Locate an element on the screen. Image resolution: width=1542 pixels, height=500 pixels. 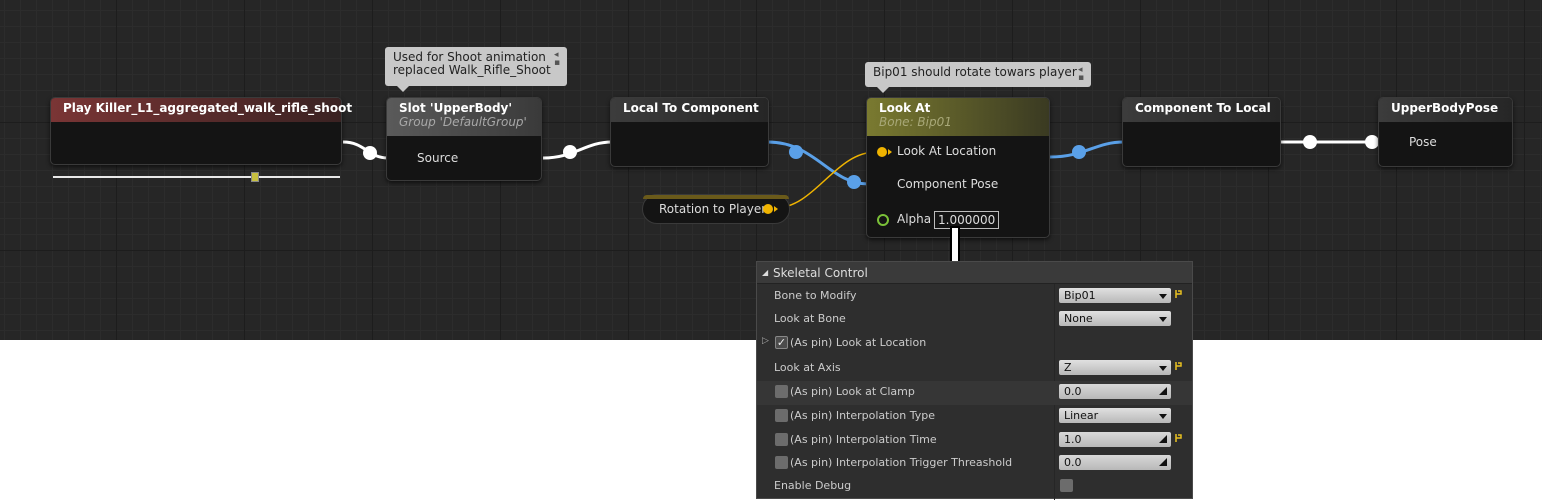
slider-track is located at coordinates (196, 177).